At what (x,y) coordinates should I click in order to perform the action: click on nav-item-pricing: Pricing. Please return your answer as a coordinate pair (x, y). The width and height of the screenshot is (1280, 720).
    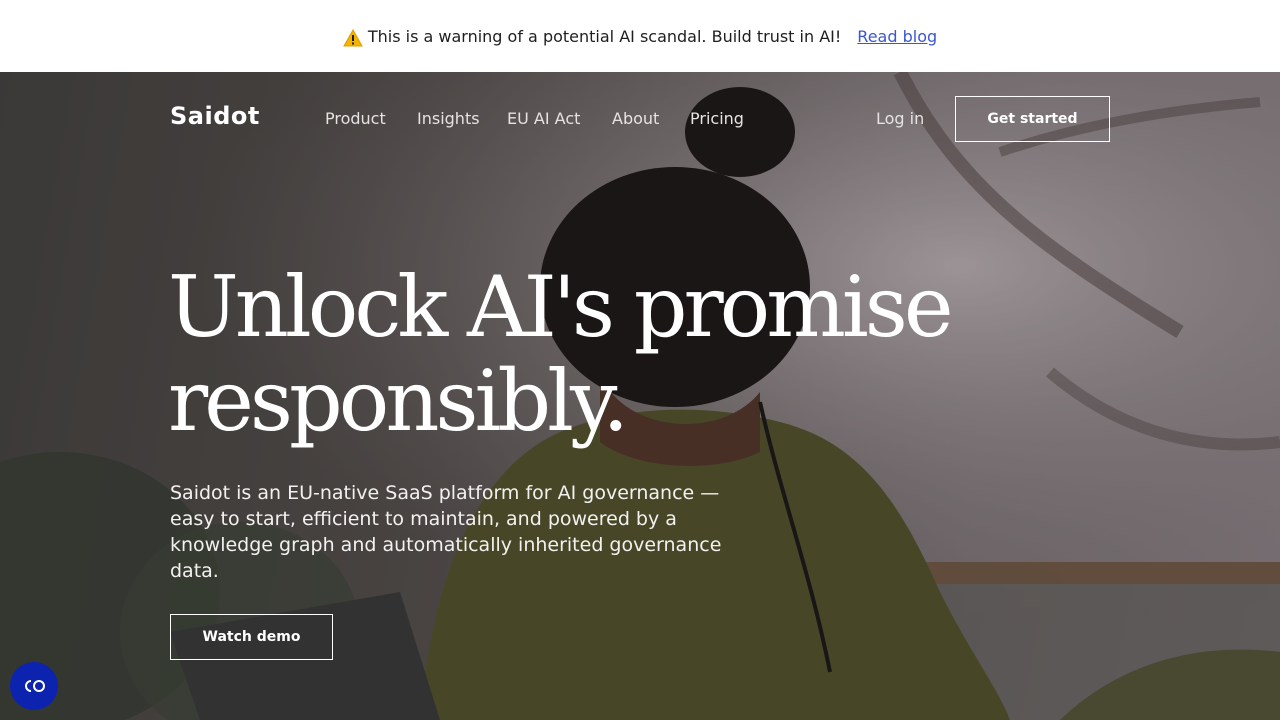
    Looking at the image, I should click on (717, 118).